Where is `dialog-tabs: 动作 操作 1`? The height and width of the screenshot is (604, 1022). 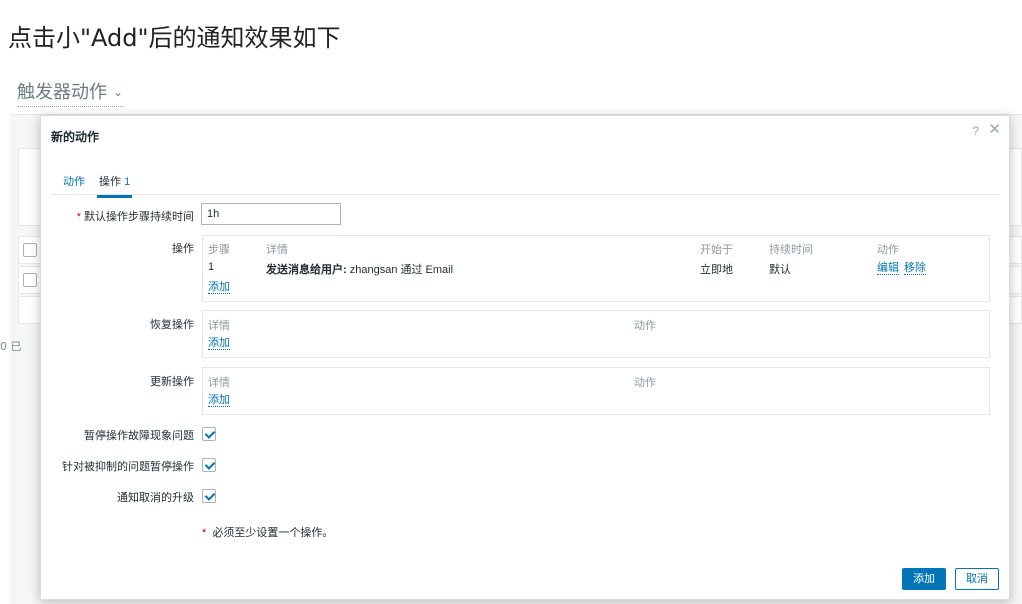 dialog-tabs: 动作 操作 1 is located at coordinates (525, 184).